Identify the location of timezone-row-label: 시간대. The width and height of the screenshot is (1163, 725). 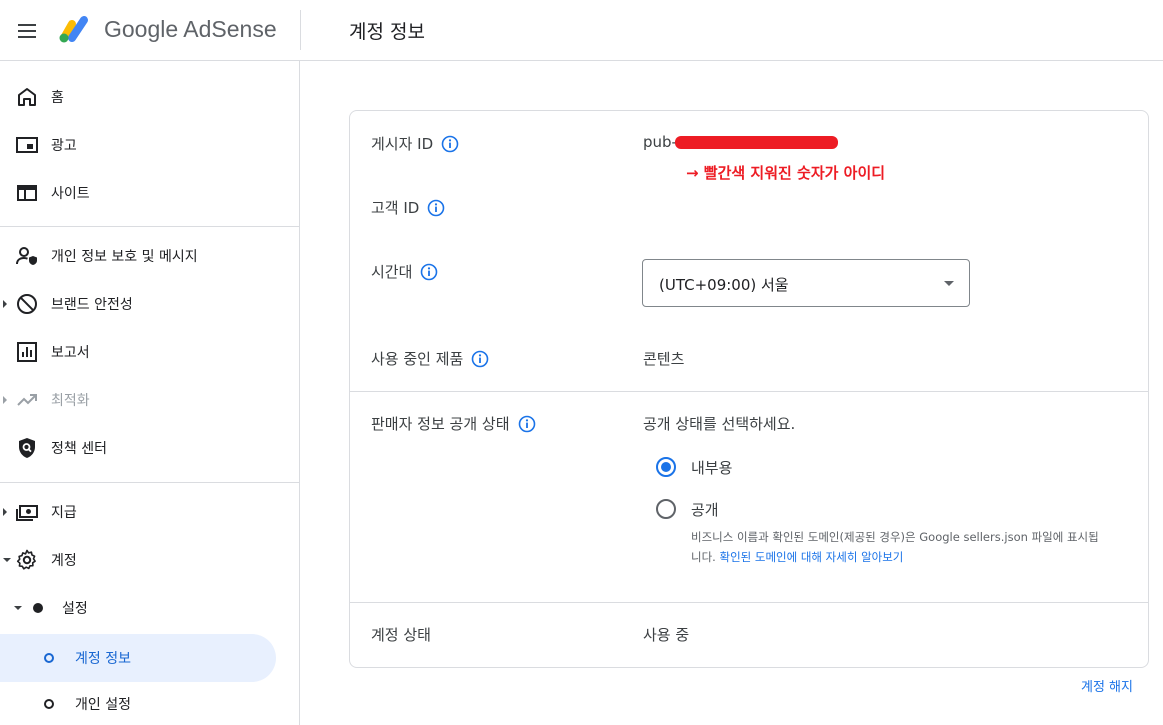
(404, 271).